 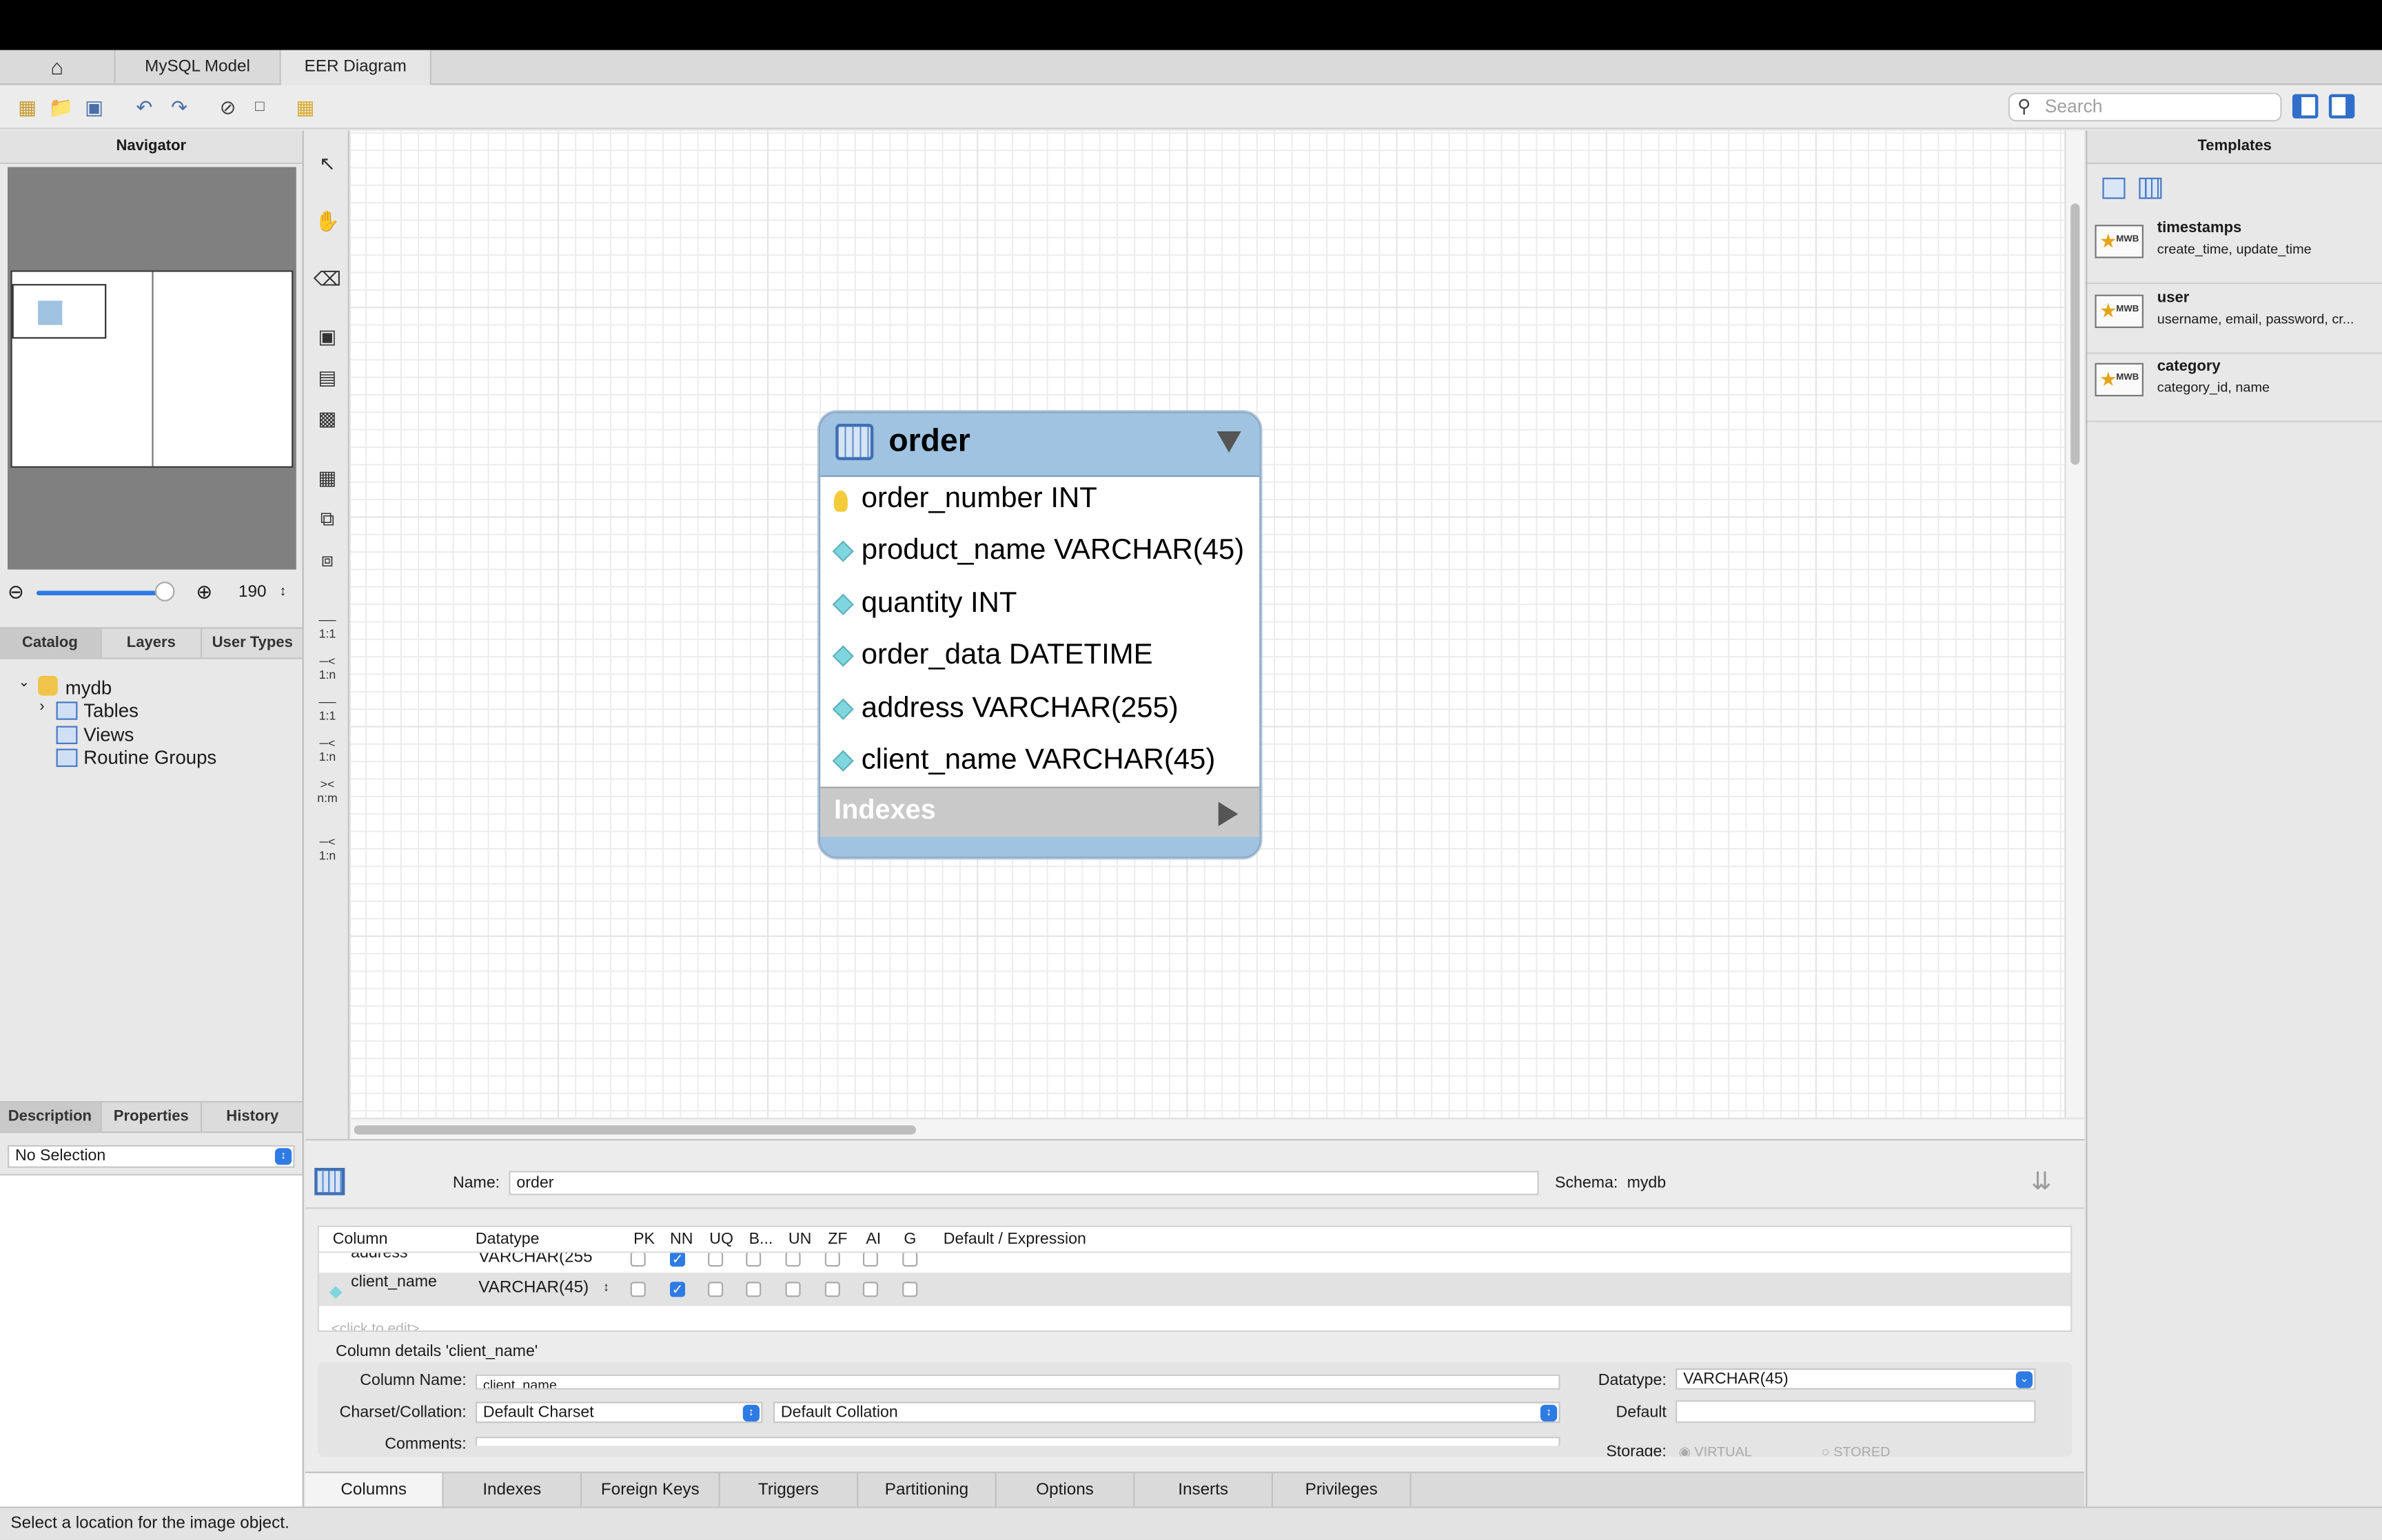 I want to click on toggle-grid-icon: ⊘, so click(x=228, y=107).